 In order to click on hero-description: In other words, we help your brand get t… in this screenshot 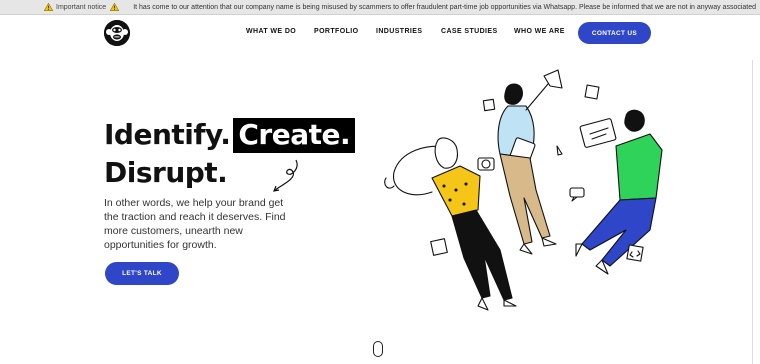, I will do `click(195, 224)`.